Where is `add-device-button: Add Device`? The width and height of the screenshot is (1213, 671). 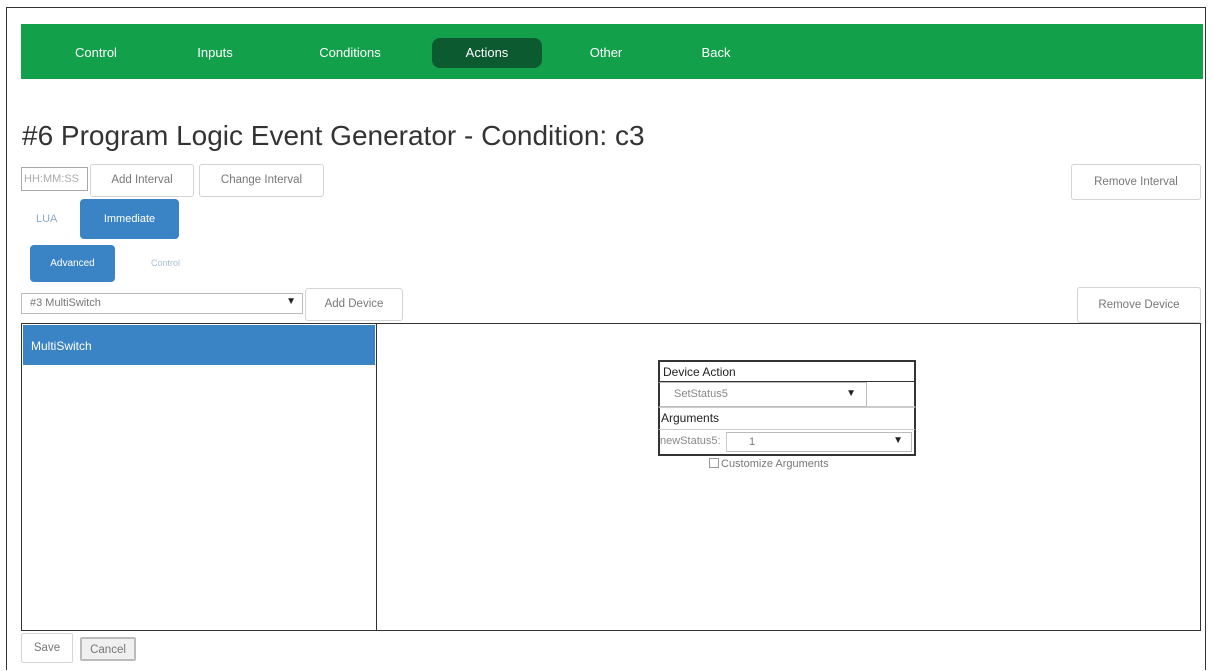 add-device-button: Add Device is located at coordinates (354, 304).